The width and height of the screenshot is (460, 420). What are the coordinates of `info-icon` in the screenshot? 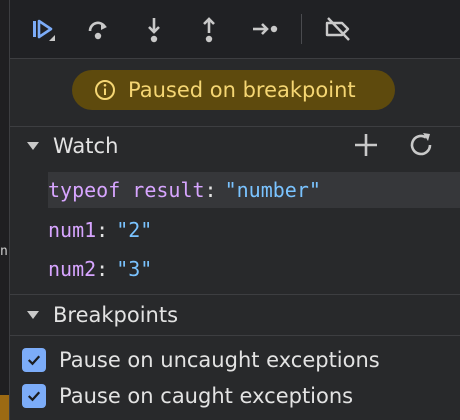 It's located at (105, 90).